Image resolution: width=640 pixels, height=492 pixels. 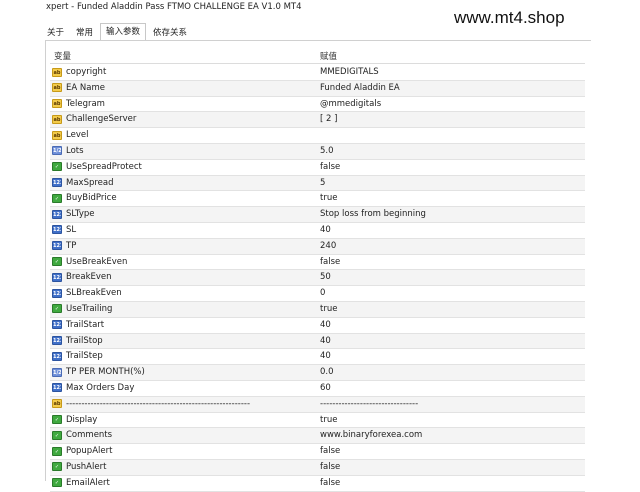 I want to click on param-row: ab Telegram @mmedigitals, so click(x=317, y=105).